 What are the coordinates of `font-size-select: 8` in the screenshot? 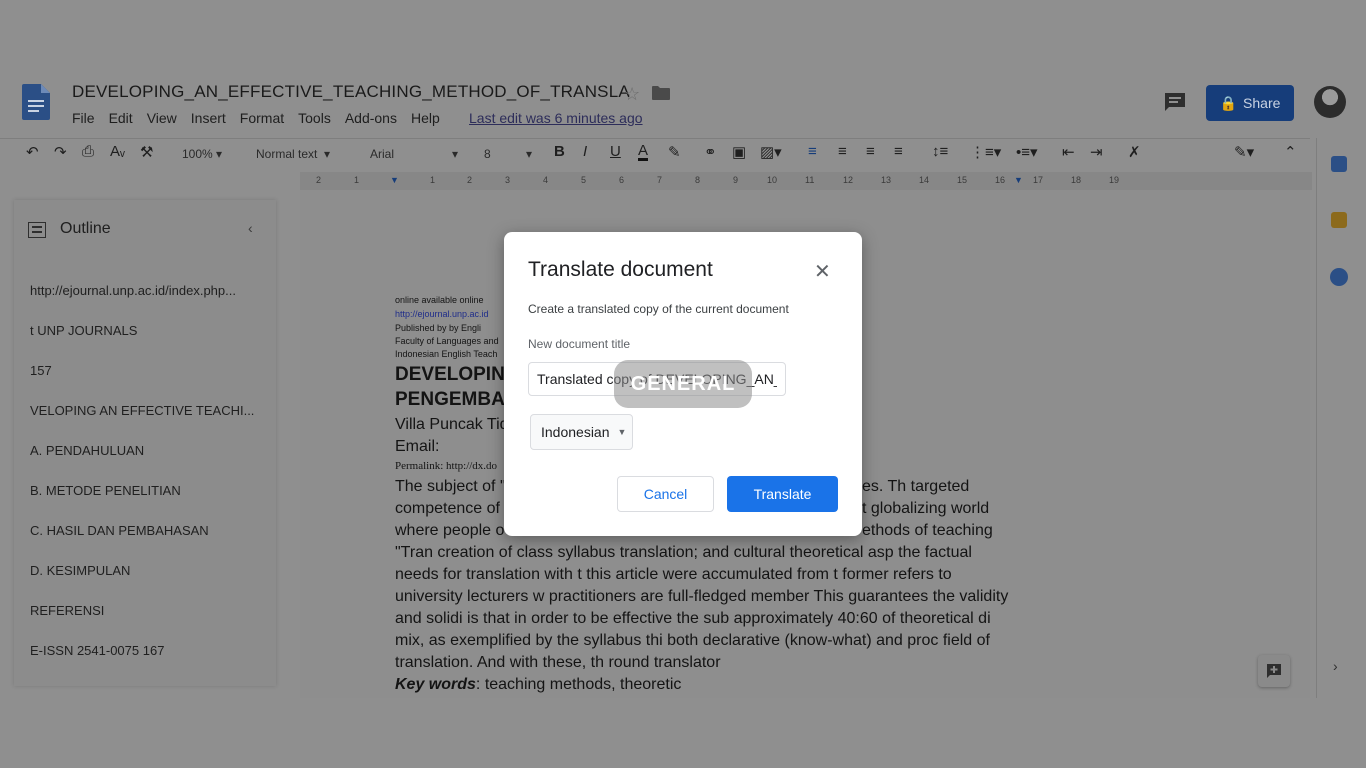 It's located at (487, 154).